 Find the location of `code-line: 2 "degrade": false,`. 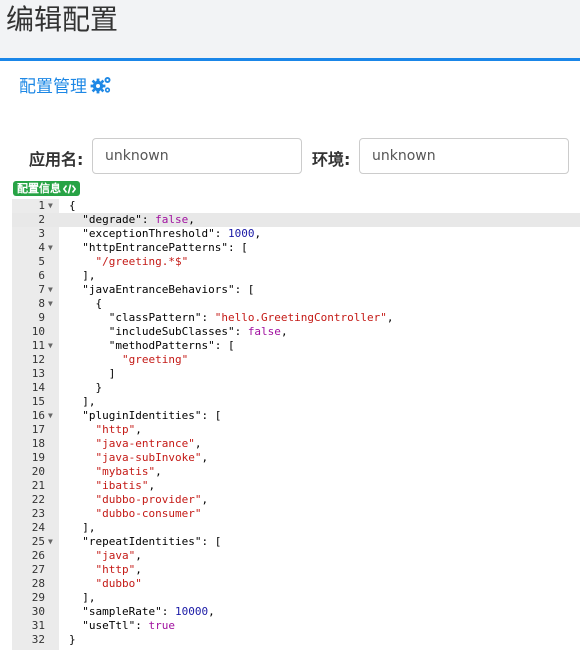

code-line: 2 "degrade": false, is located at coordinates (296, 220).